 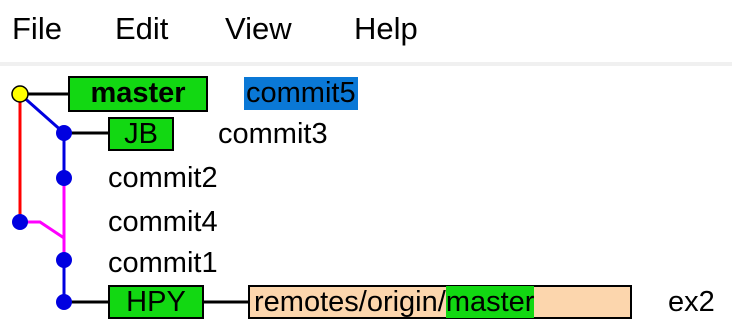 I want to click on lane-blue-diagonal, so click(x=42, y=113).